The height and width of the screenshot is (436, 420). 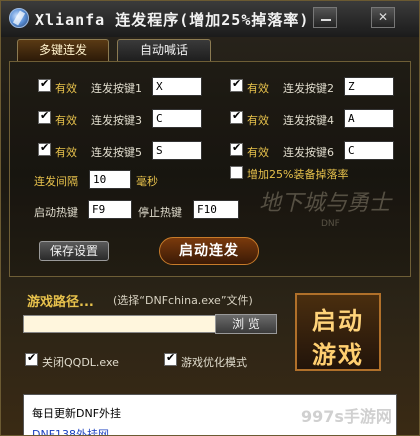 I want to click on key6-valid-label: 有效, so click(x=258, y=152).